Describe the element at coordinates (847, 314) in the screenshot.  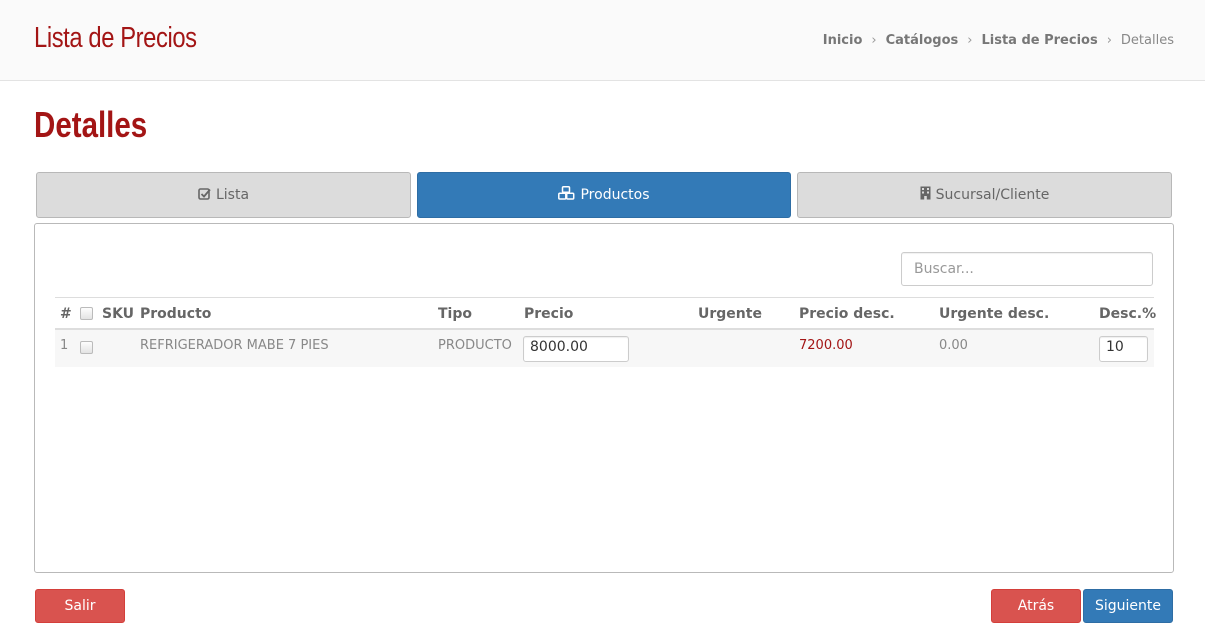
I see `column-header-precio-desc: Precio desc.` at that location.